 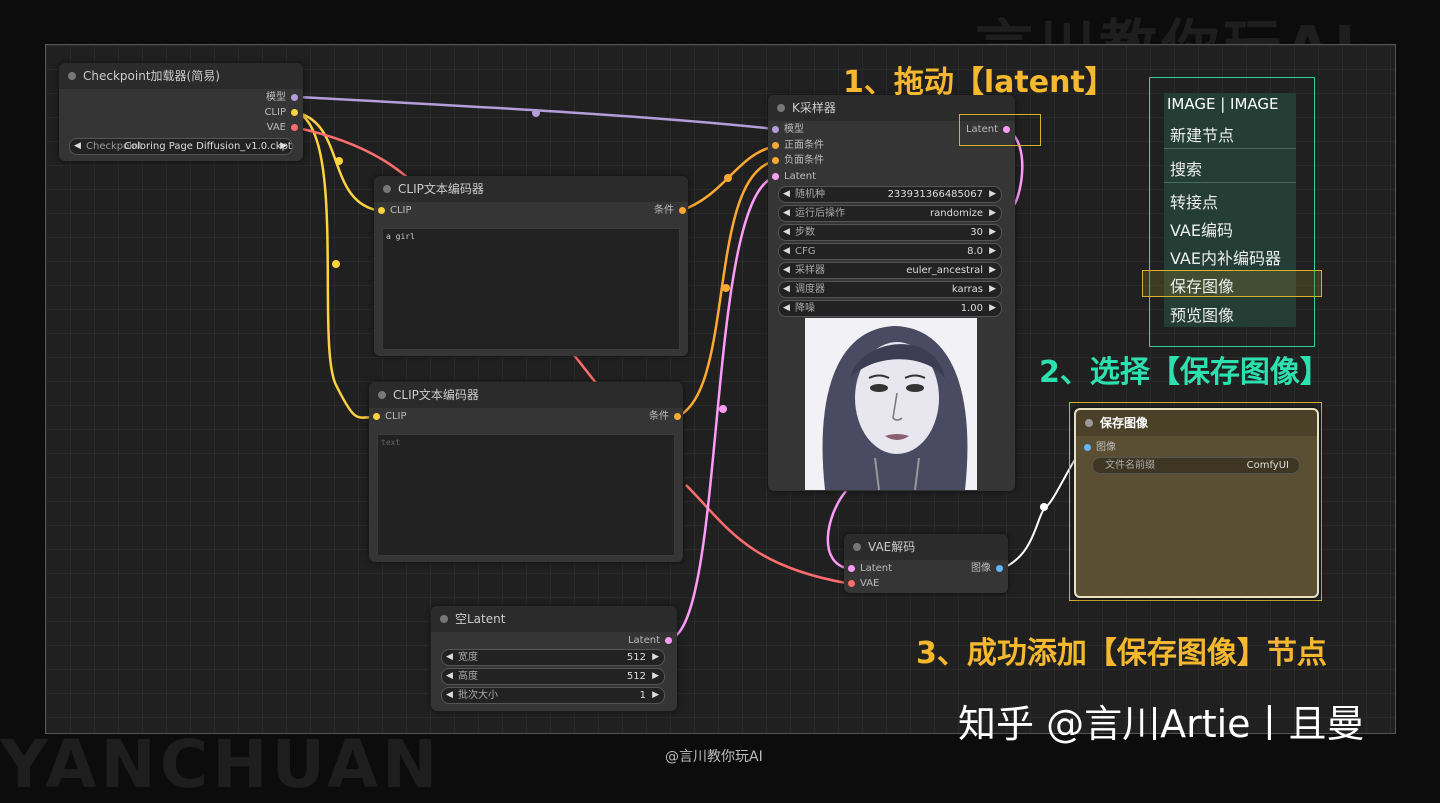 What do you see at coordinates (1186, 168) in the screenshot?
I see `menu-item-search: 搜索` at bounding box center [1186, 168].